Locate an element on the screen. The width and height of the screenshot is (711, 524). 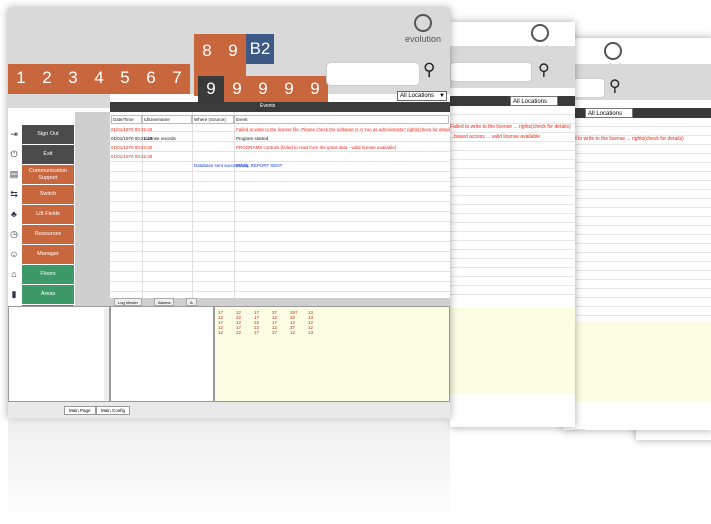
number-tile-row2-1: 9 is located at coordinates (211, 89).